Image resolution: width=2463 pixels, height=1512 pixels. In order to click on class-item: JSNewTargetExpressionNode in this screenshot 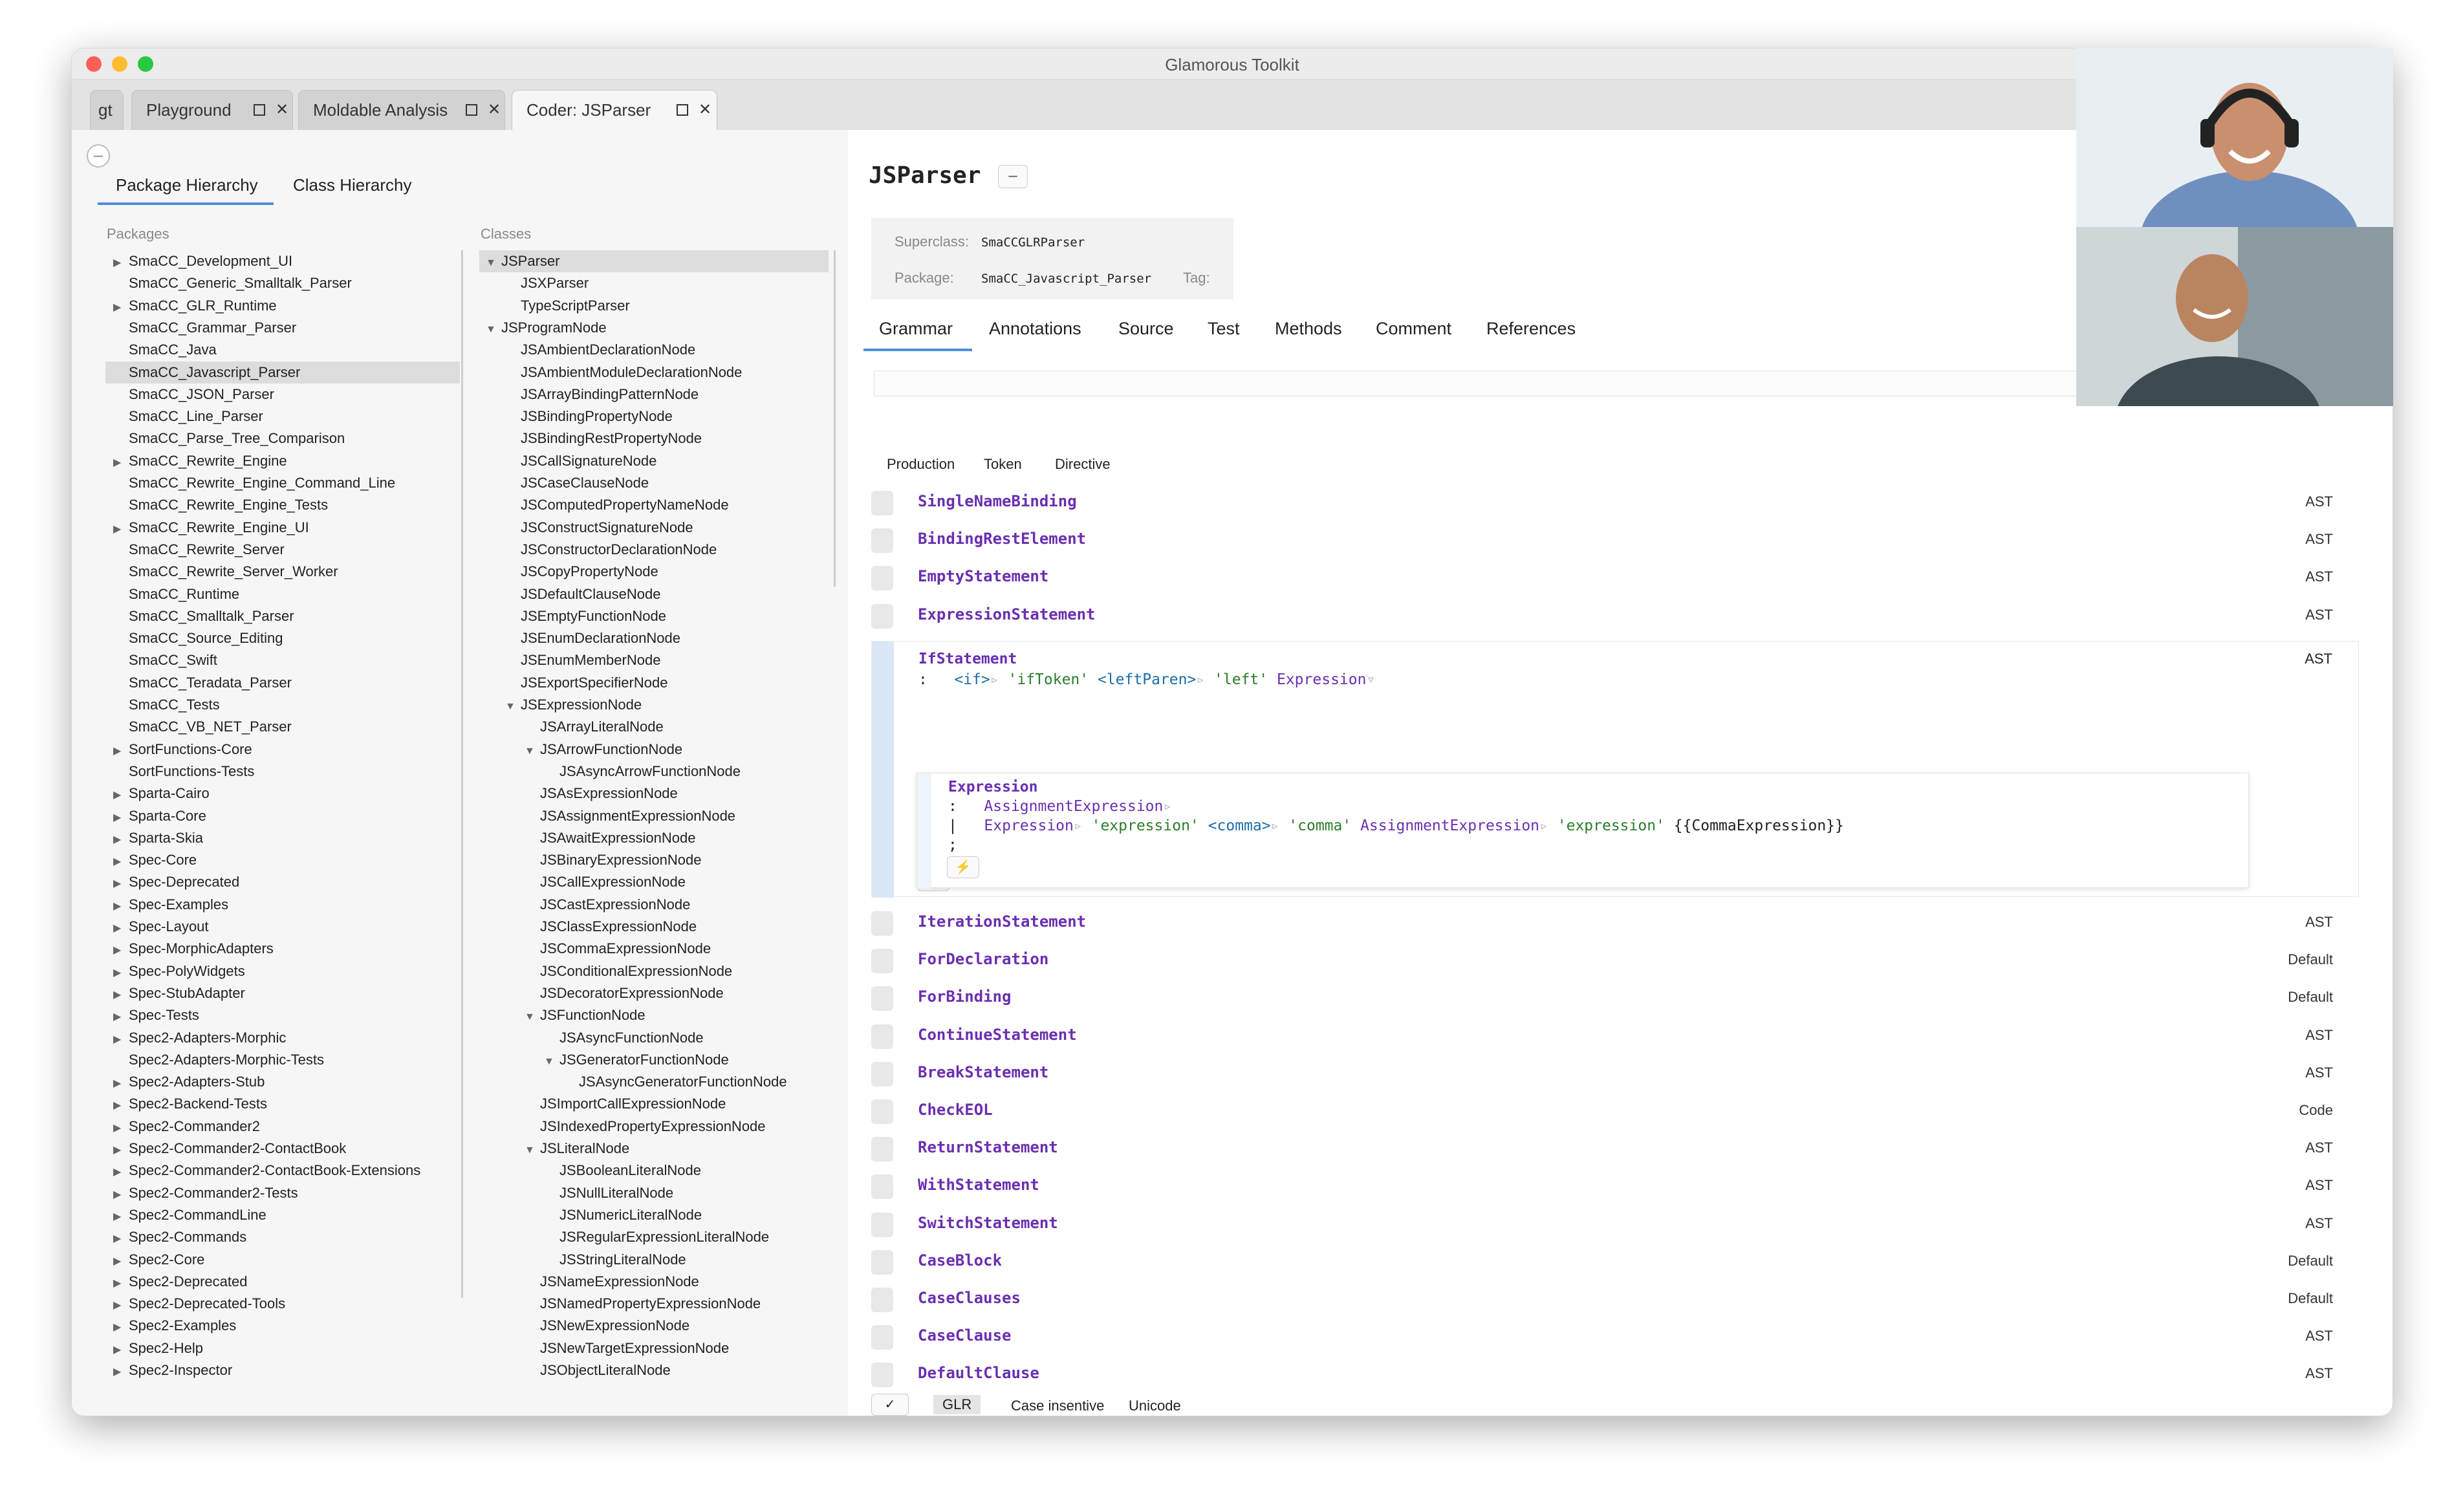, I will do `click(654, 1348)`.